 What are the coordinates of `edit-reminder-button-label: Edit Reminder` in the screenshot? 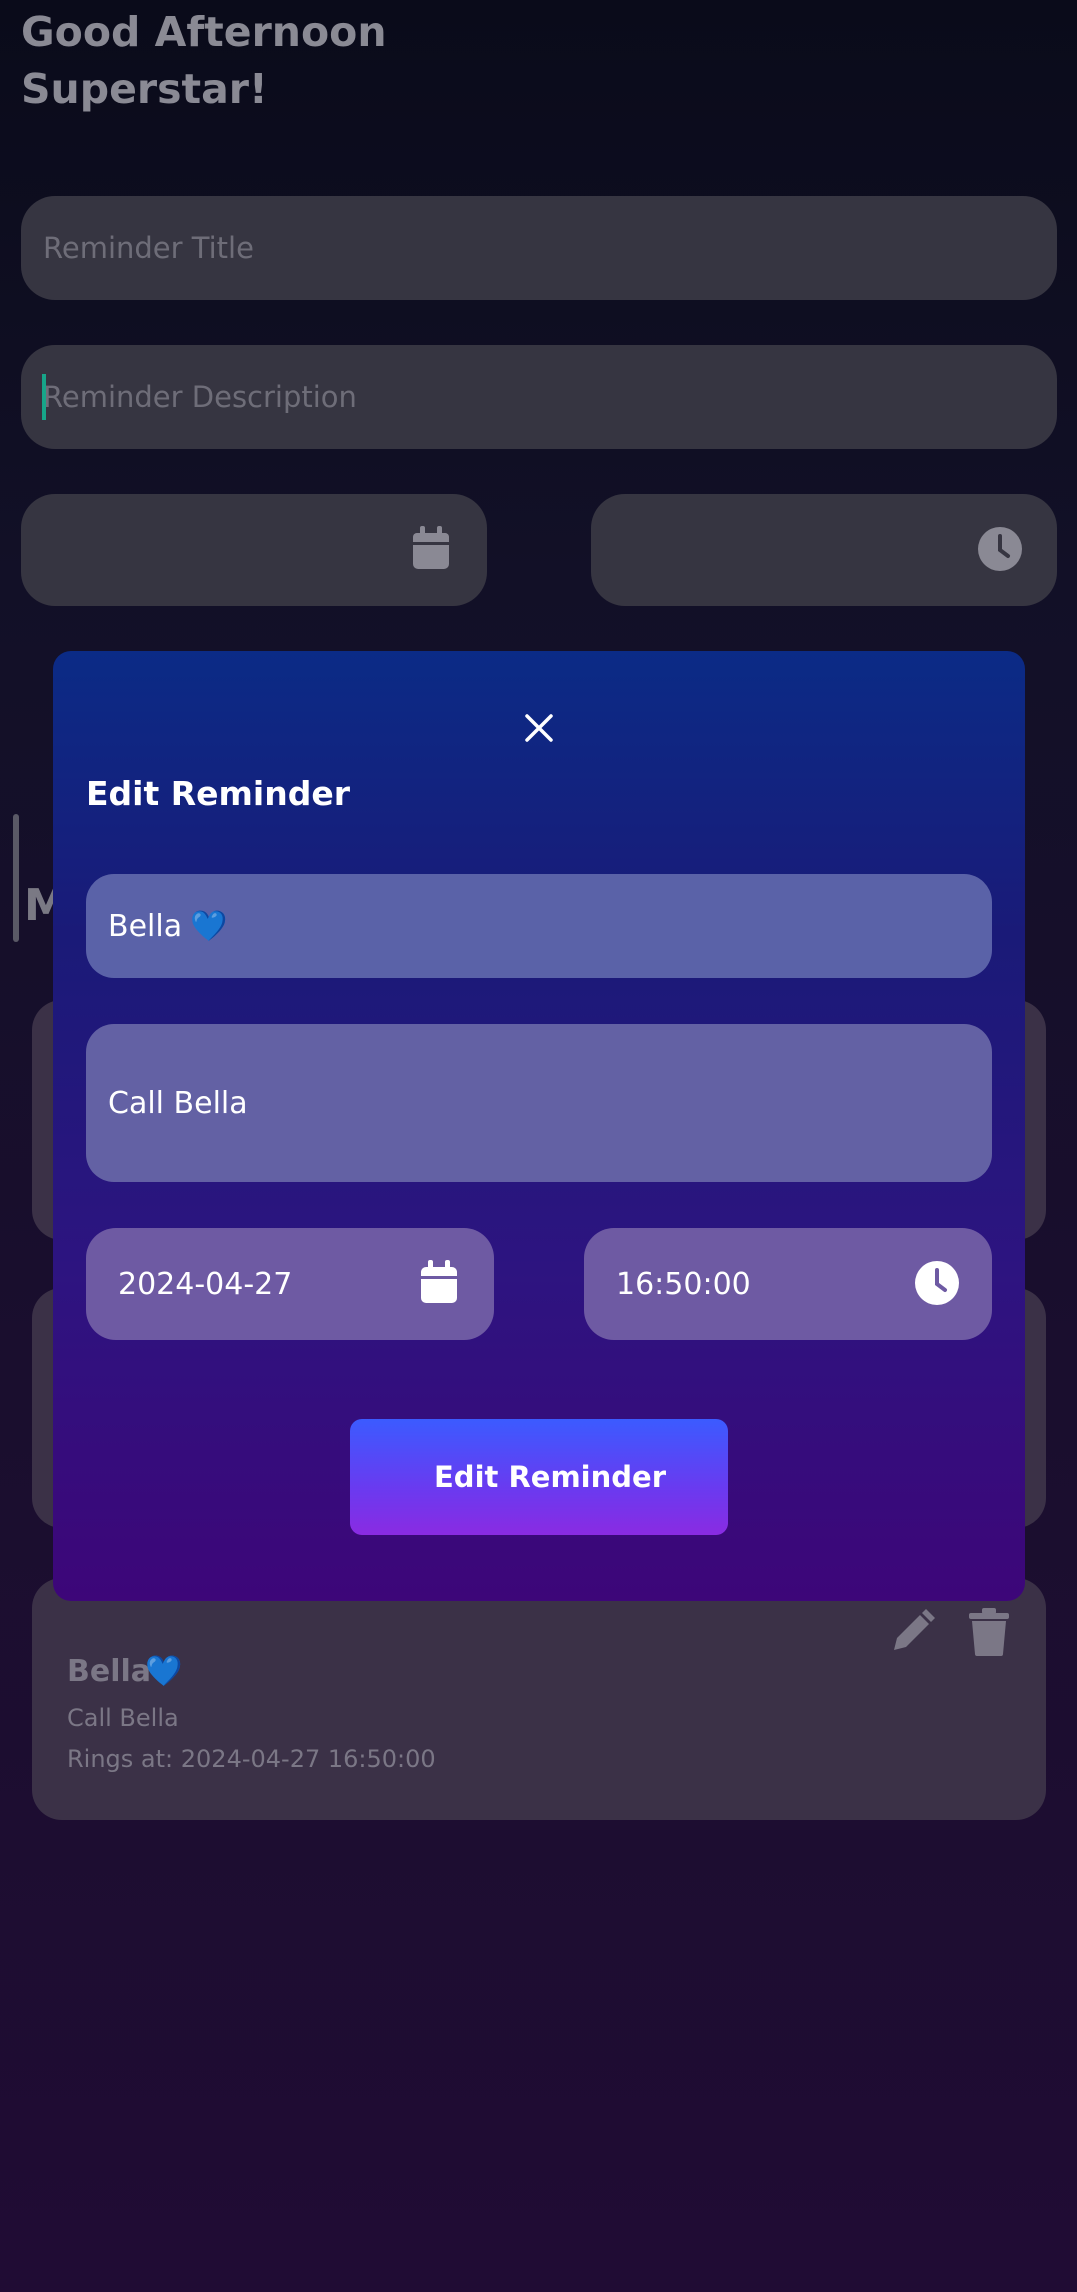 It's located at (550, 1477).